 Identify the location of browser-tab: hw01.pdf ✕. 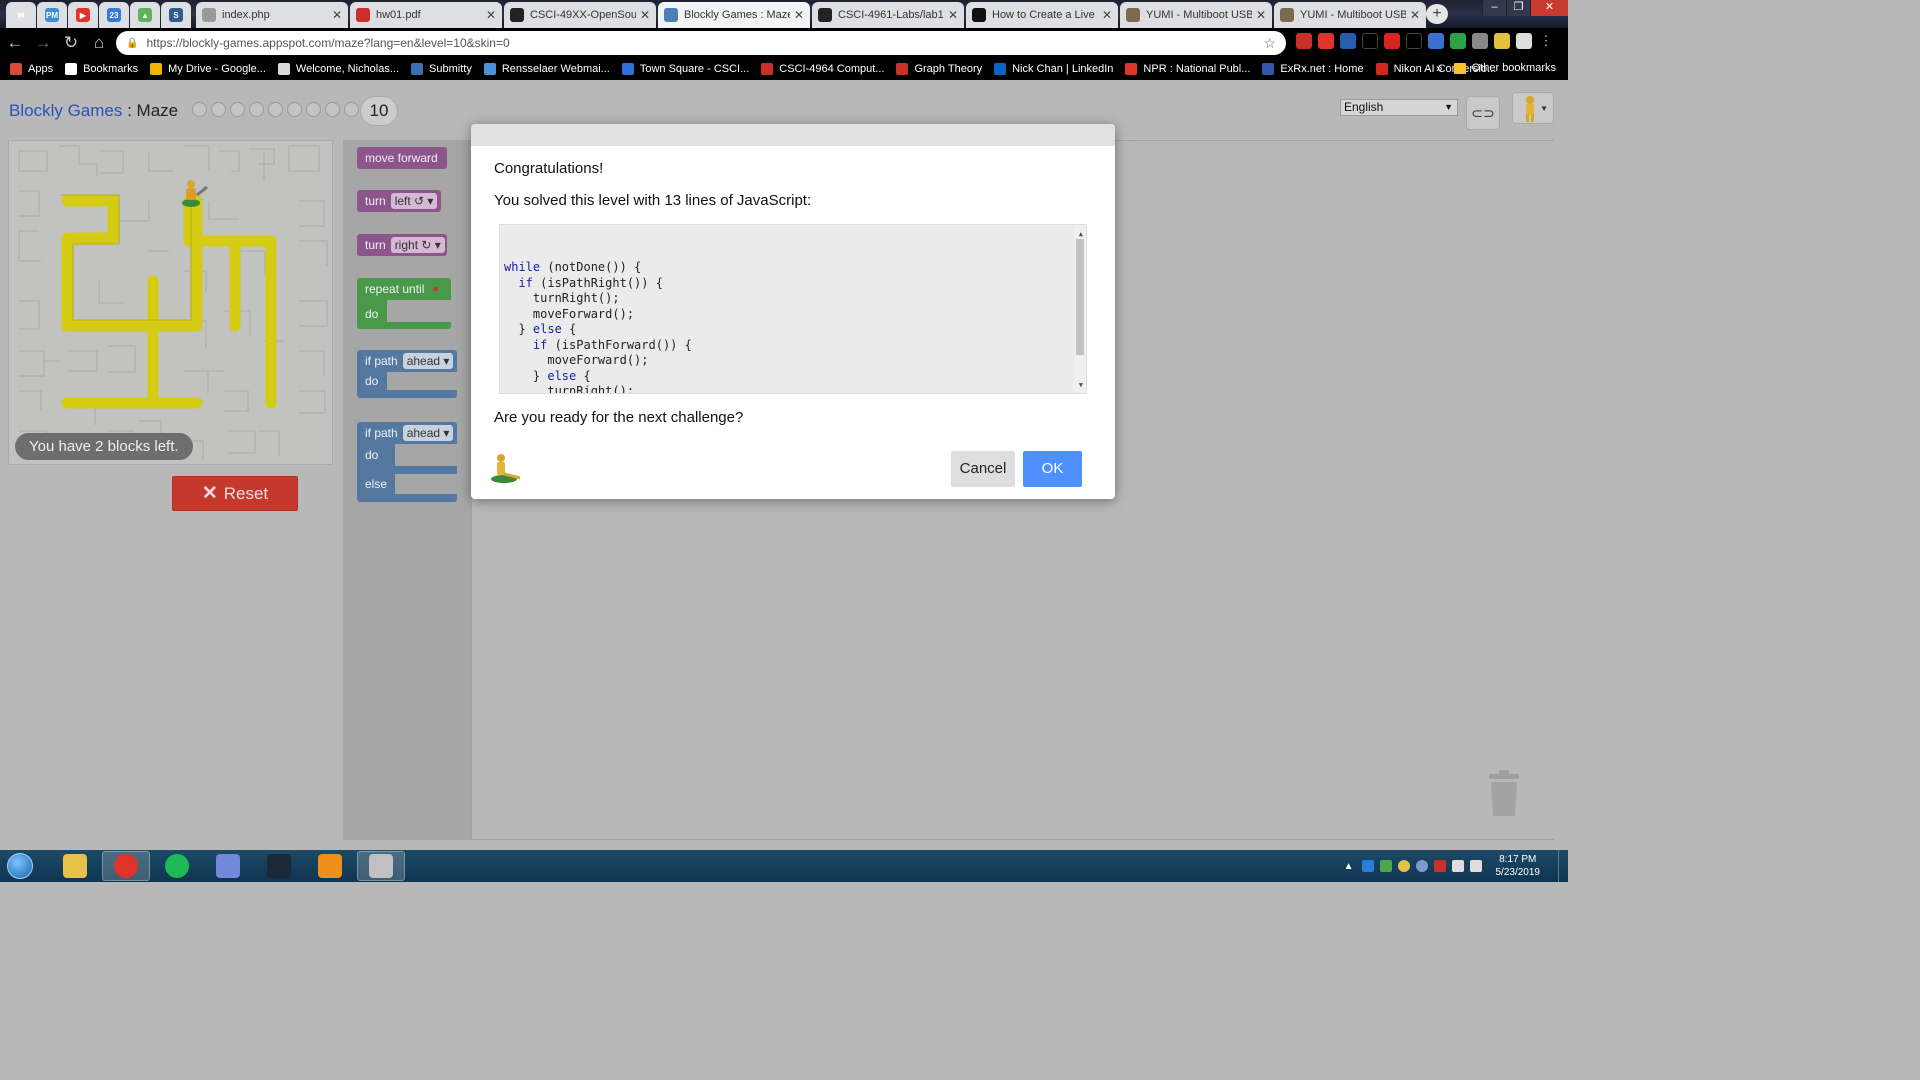
(426, 15).